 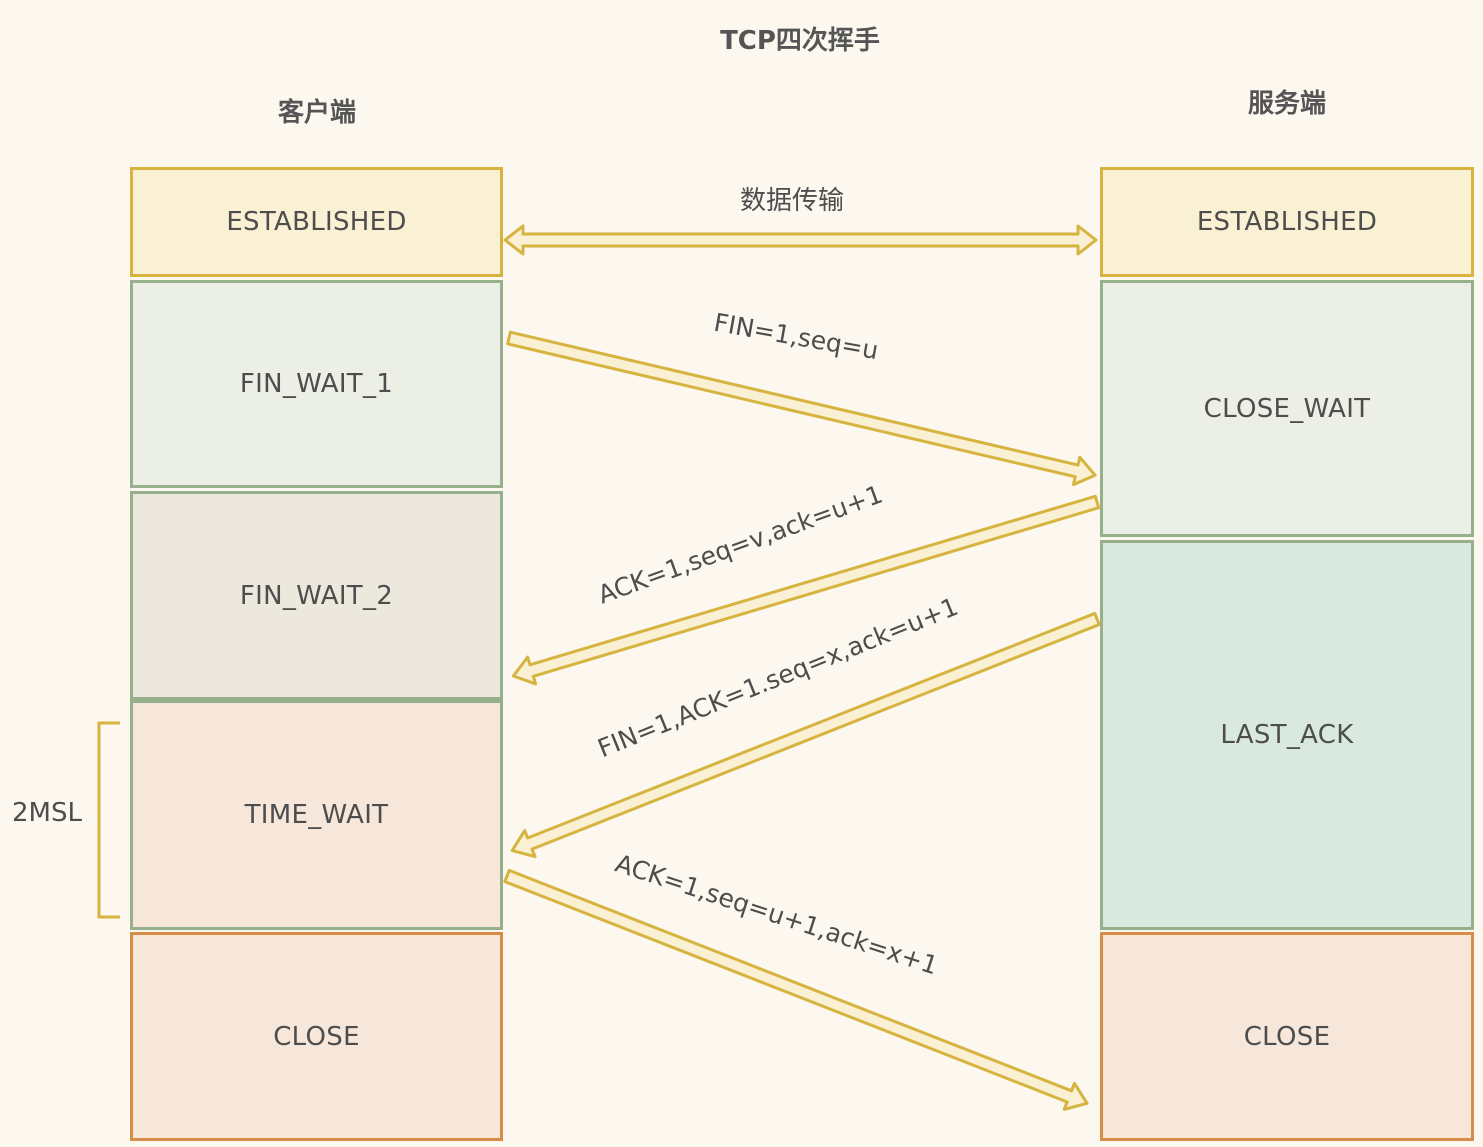 What do you see at coordinates (792, 201) in the screenshot?
I see `data-transfer-label: 数据传输` at bounding box center [792, 201].